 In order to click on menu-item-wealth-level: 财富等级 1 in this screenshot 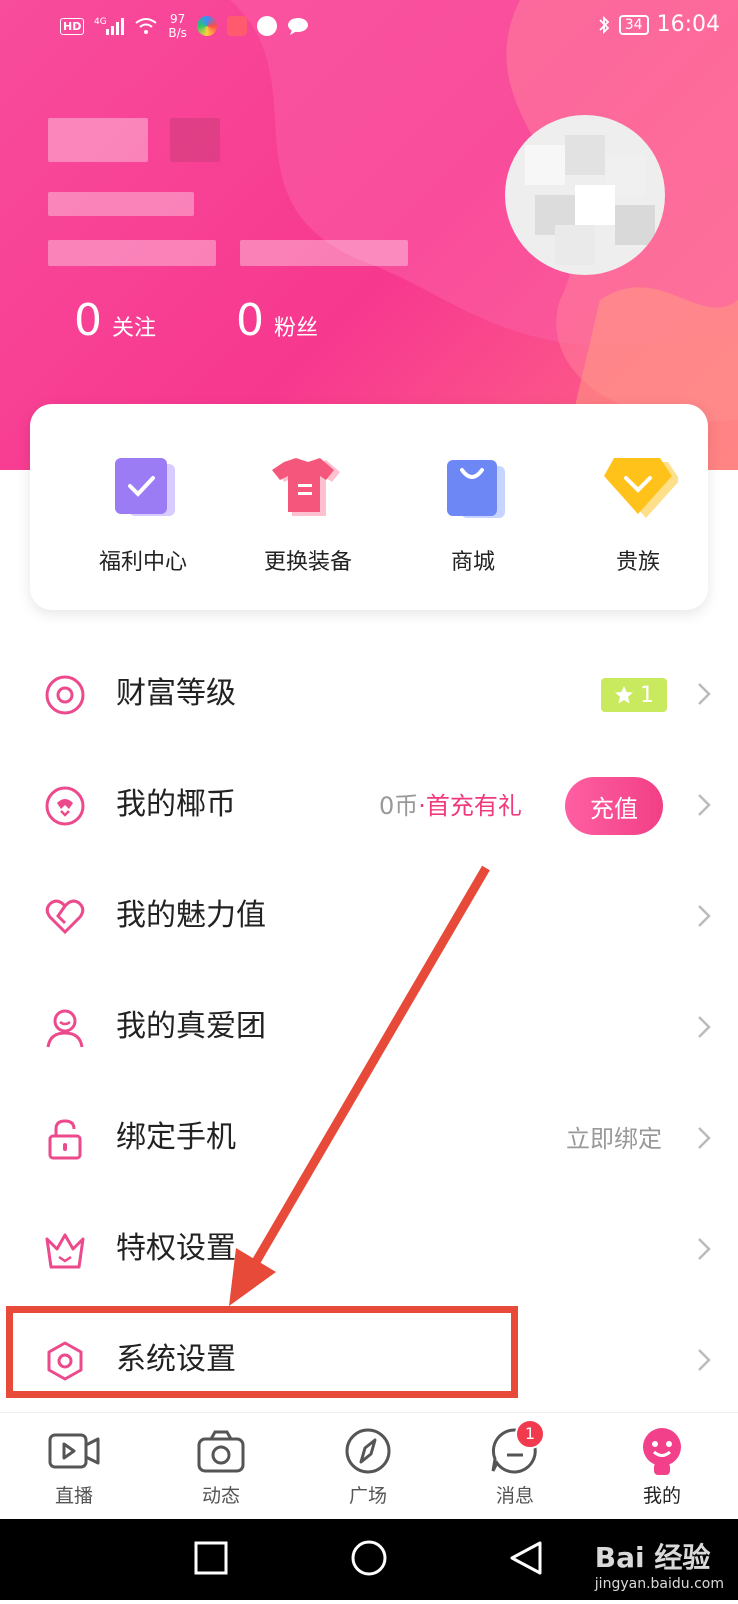, I will do `click(369, 695)`.